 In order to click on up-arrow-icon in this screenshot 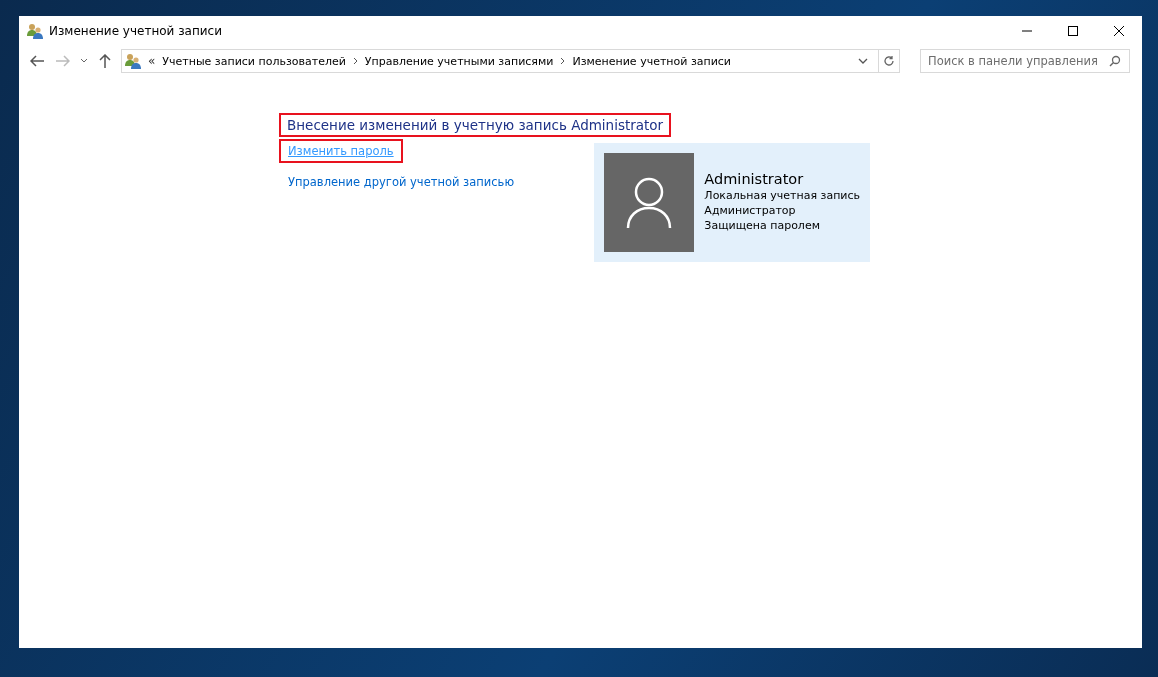, I will do `click(105, 61)`.